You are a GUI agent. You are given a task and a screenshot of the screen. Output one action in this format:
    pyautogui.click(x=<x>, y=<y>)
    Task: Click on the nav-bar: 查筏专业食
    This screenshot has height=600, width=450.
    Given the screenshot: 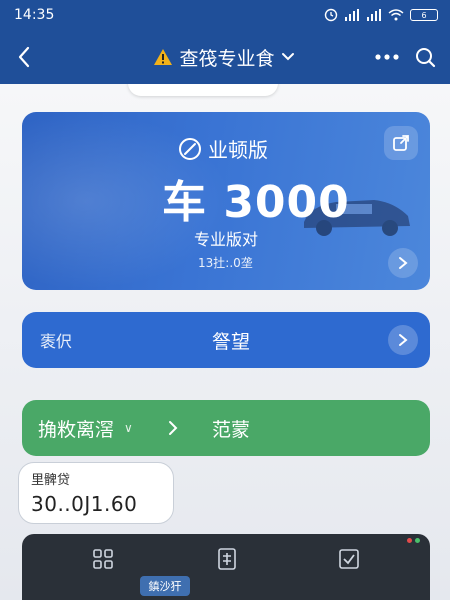 What is the action you would take?
    pyautogui.click(x=225, y=57)
    